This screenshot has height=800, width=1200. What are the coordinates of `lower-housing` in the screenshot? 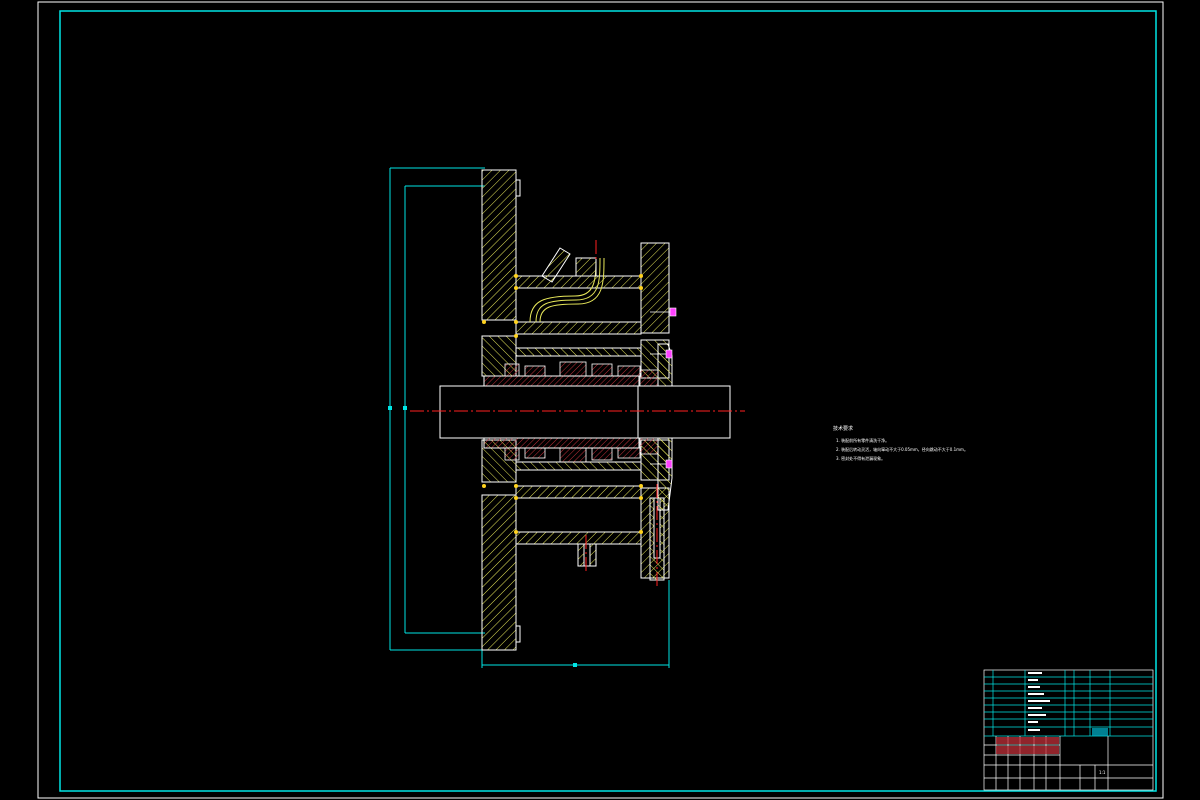 It's located at (578, 503).